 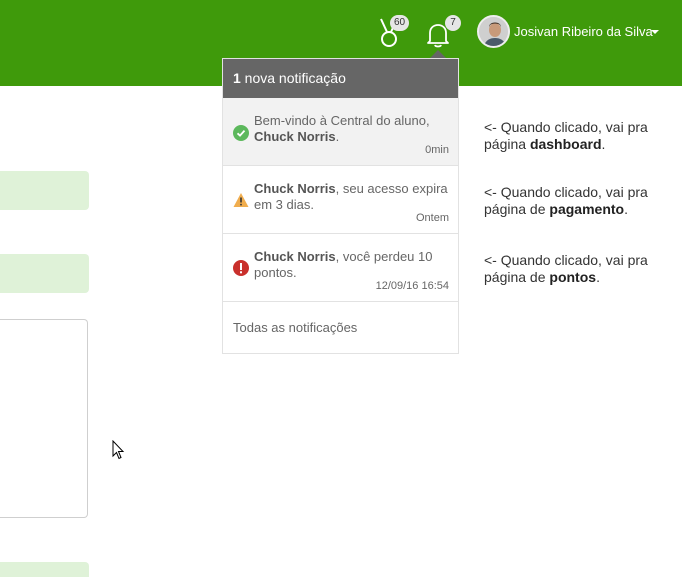 I want to click on notification-message: Bem-vindo à Central do aluno,, so click(x=342, y=120).